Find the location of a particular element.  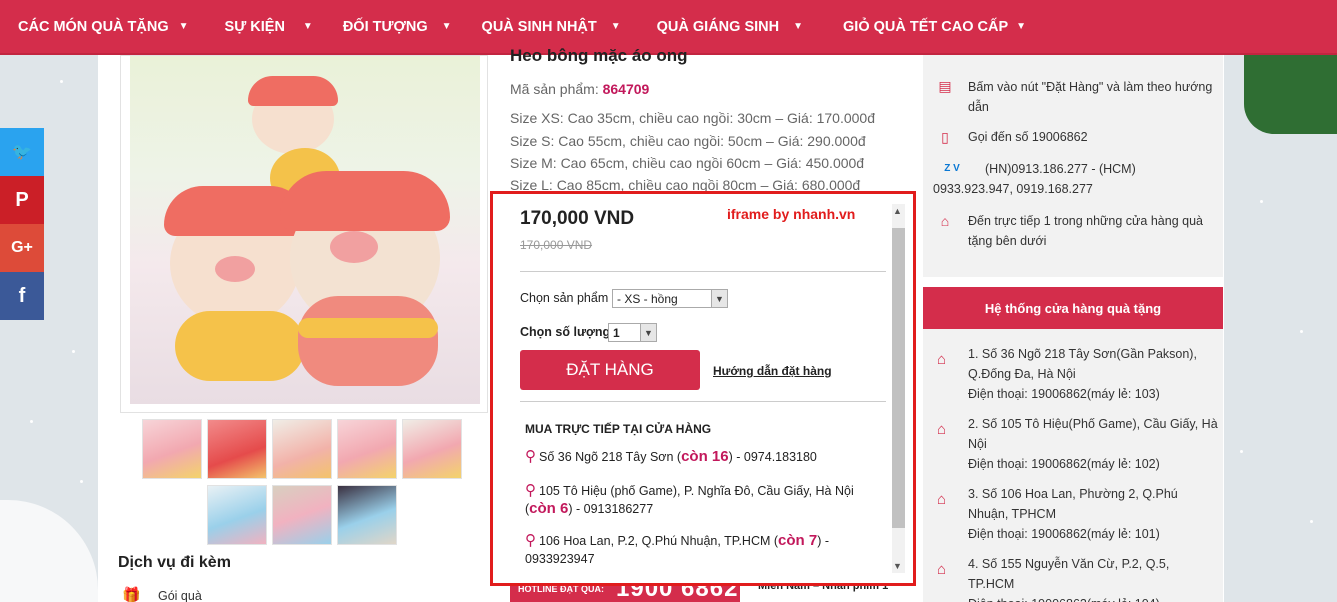

store-system-title: Hệ thống cửa hàng quà tặng is located at coordinates (1073, 308).